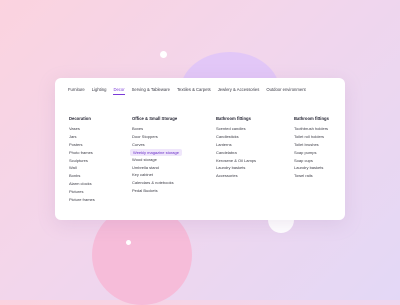 The width and height of the screenshot is (400, 305). What do you see at coordinates (82, 192) in the screenshot?
I see `menu-link: Pictures` at bounding box center [82, 192].